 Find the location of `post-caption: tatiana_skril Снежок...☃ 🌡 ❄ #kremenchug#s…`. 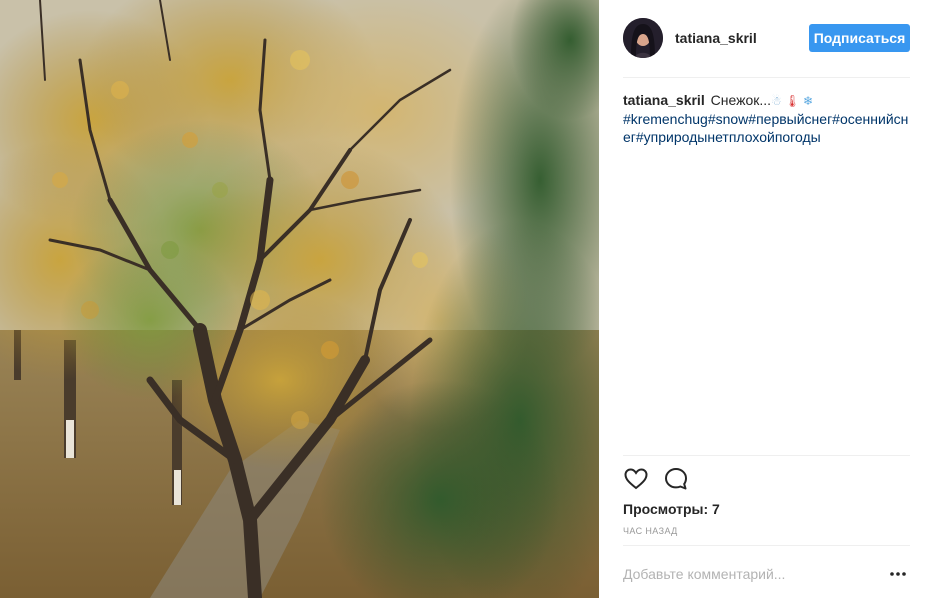

post-caption: tatiana_skril Снежок...☃ 🌡 ❄ #kremenchug#s… is located at coordinates (766, 118).